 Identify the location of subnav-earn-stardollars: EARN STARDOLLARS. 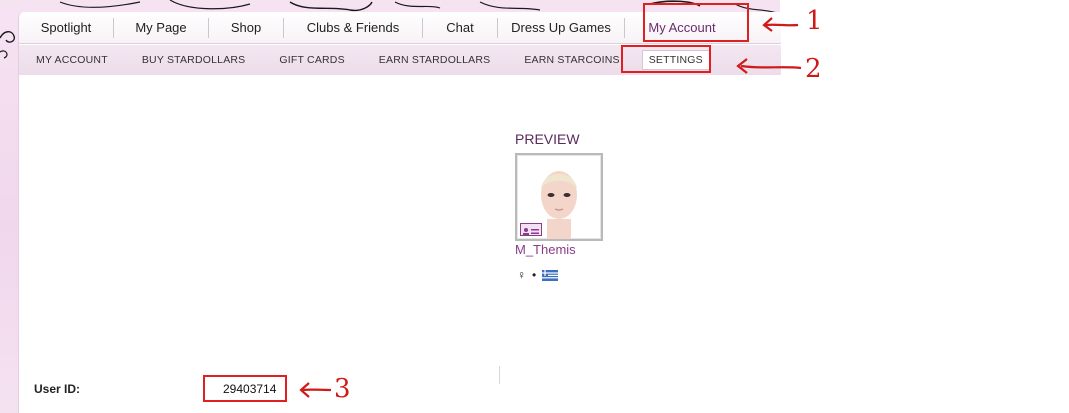
(435, 60).